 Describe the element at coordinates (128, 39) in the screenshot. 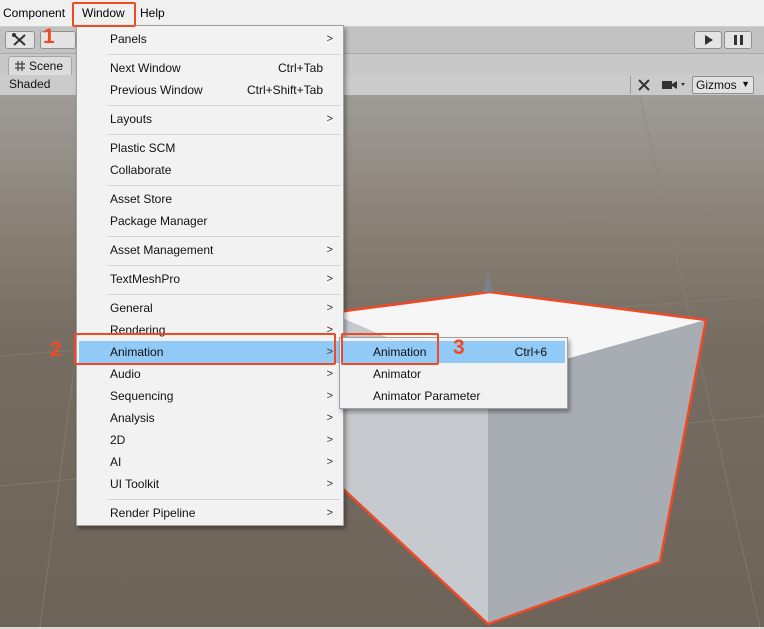

I see `menu-item-label: Panels` at that location.